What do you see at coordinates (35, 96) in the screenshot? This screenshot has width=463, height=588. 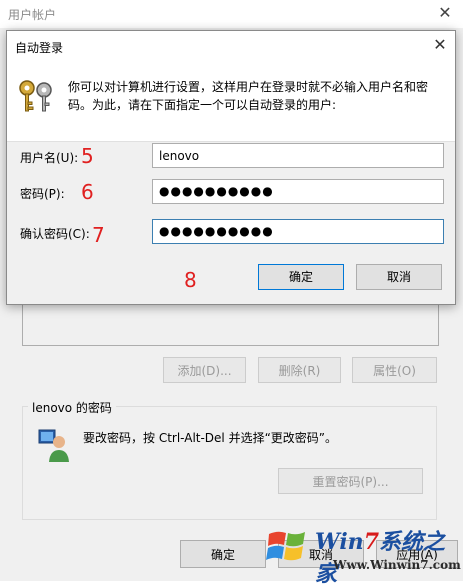 I see `keys-icon` at bounding box center [35, 96].